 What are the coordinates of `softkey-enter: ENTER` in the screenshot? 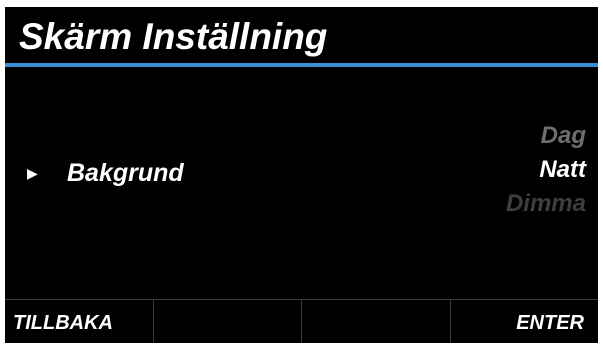 It's located at (525, 321).